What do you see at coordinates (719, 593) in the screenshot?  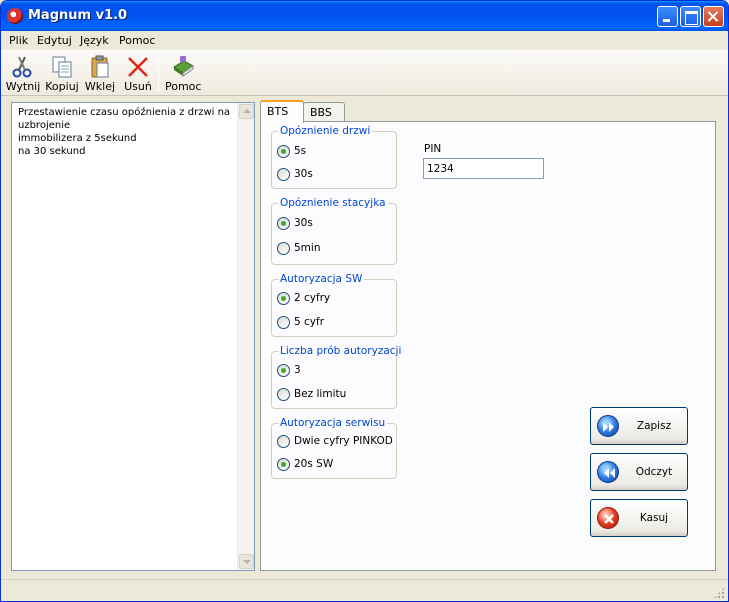 I see `resize-grip-icon` at bounding box center [719, 593].